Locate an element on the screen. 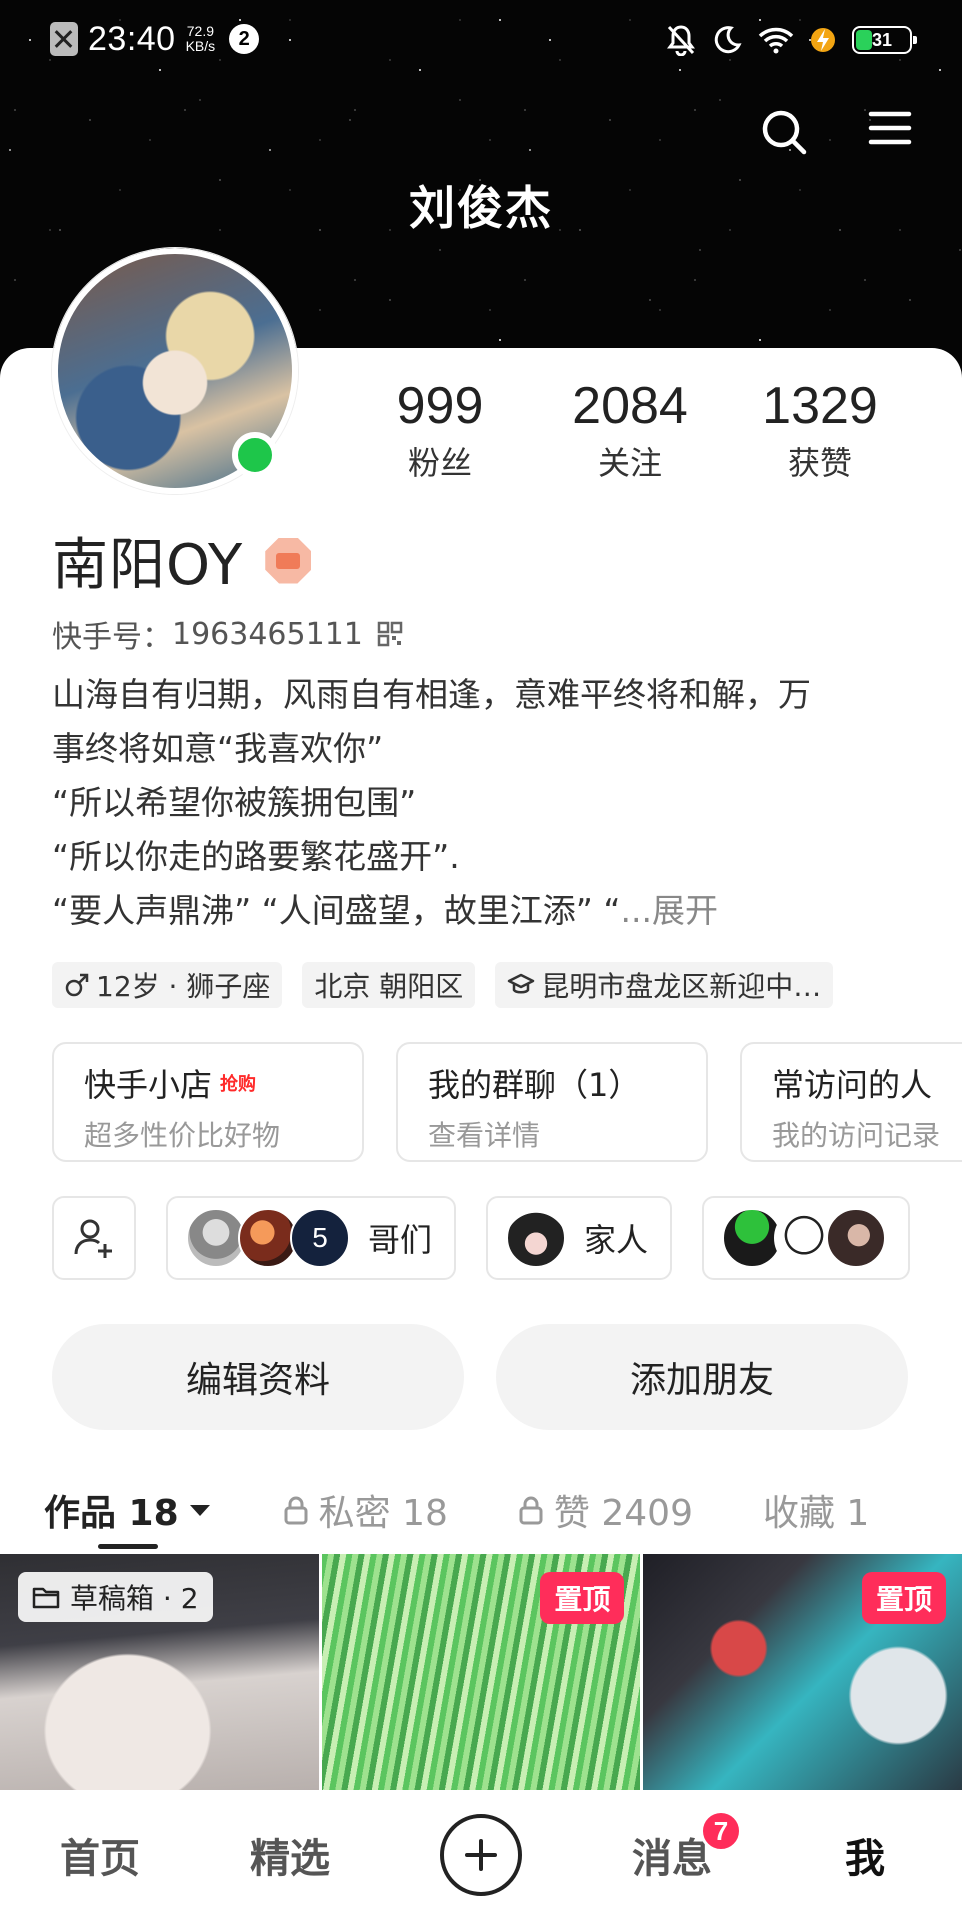 This screenshot has height=1920, width=962. male-icon is located at coordinates (77, 985).